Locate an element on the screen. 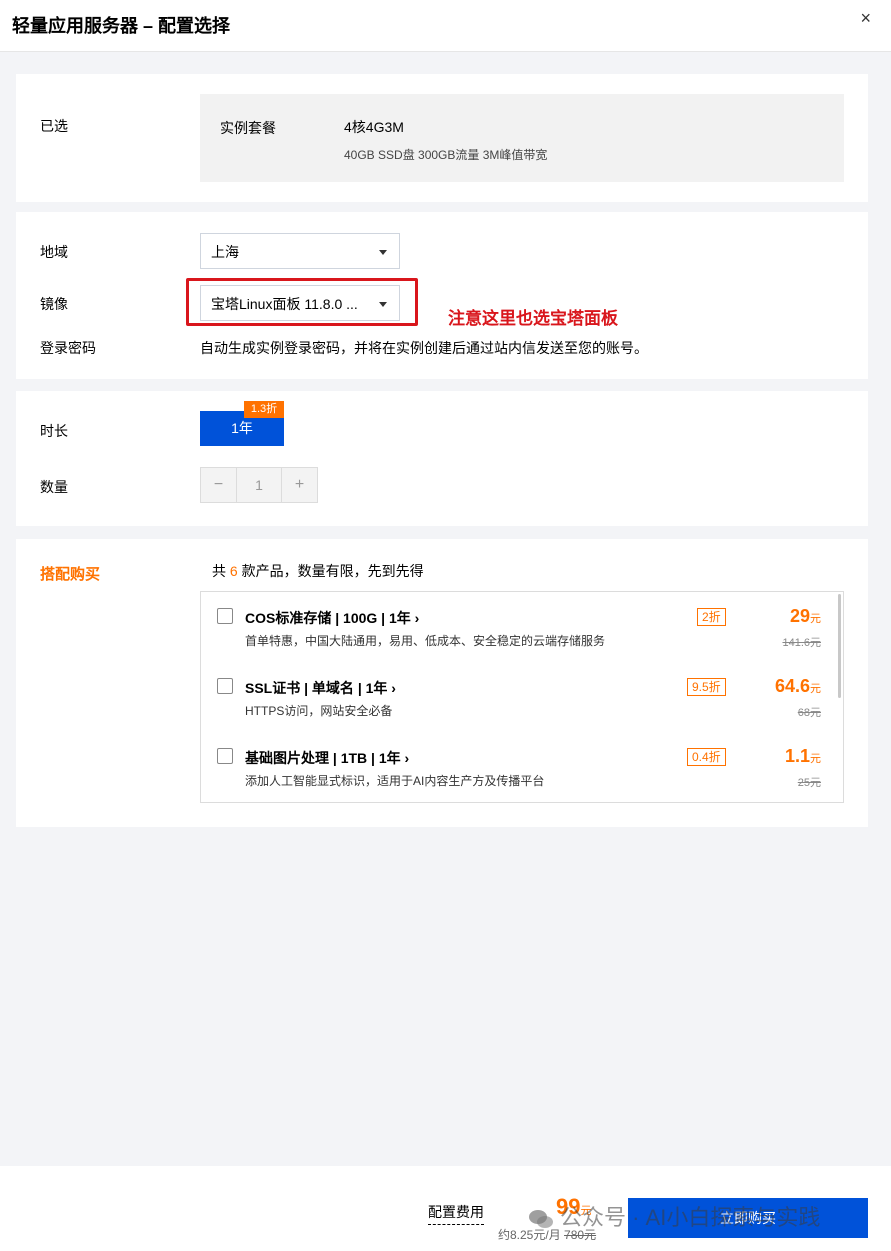 The width and height of the screenshot is (891, 1251). item-desc: 添加人工智能显式标识，适用于AI内容生产方及传播平台 is located at coordinates (395, 781).